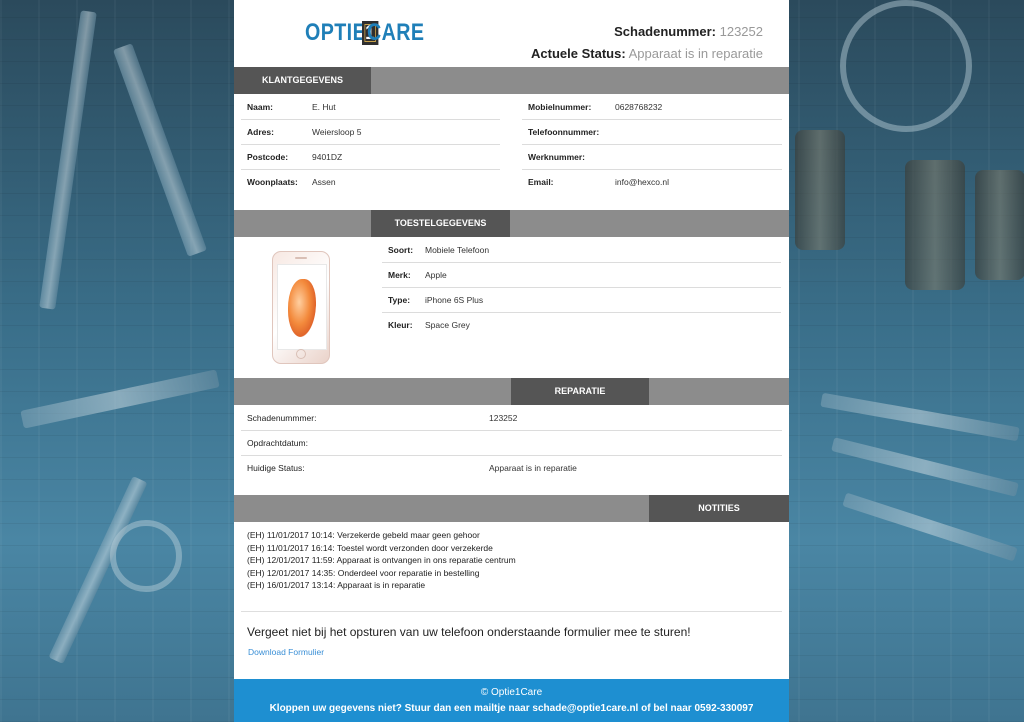 The image size is (1024, 722). I want to click on footer-copyright: © Optie1Care, so click(511, 692).